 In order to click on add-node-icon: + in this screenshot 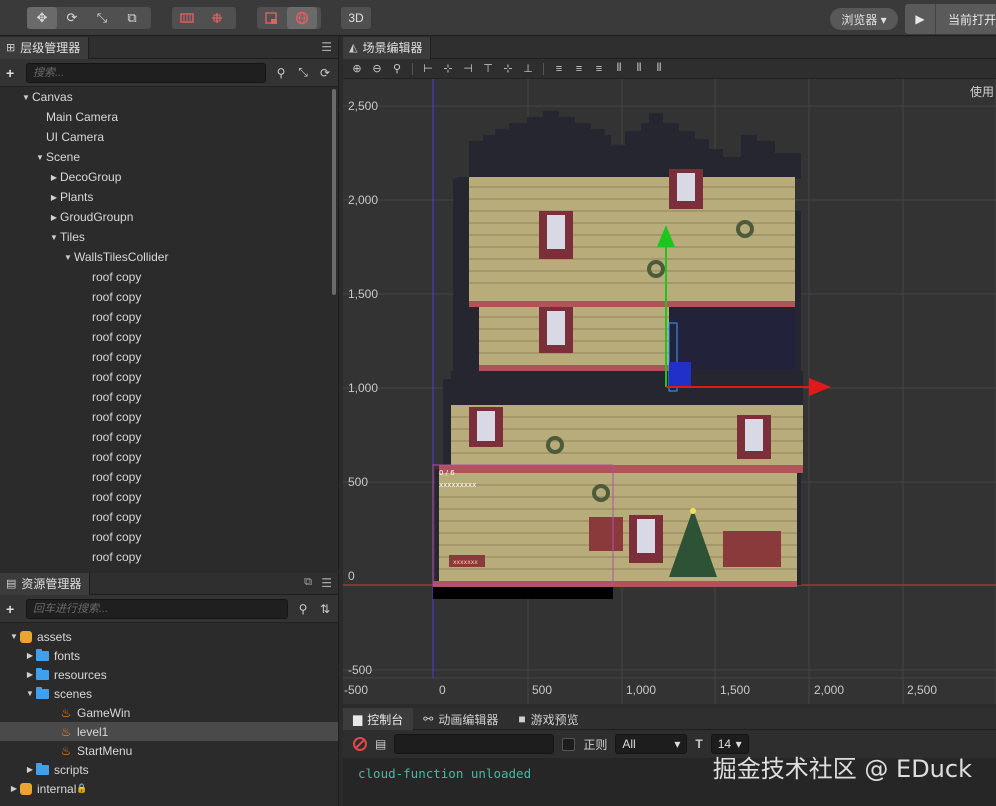, I will do `click(12, 73)`.